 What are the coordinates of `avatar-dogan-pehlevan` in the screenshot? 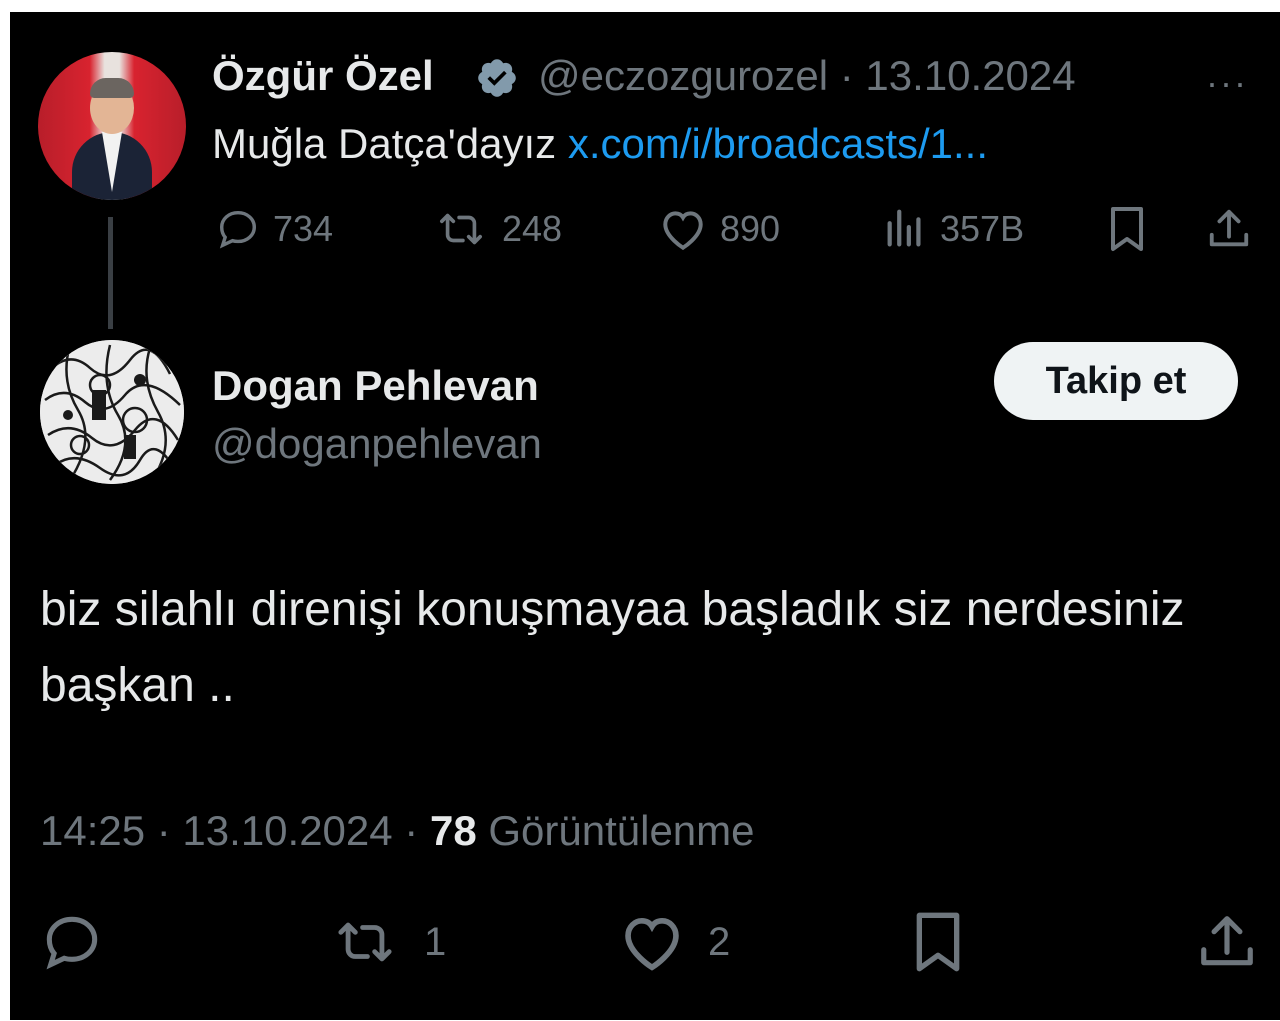 It's located at (112, 412).